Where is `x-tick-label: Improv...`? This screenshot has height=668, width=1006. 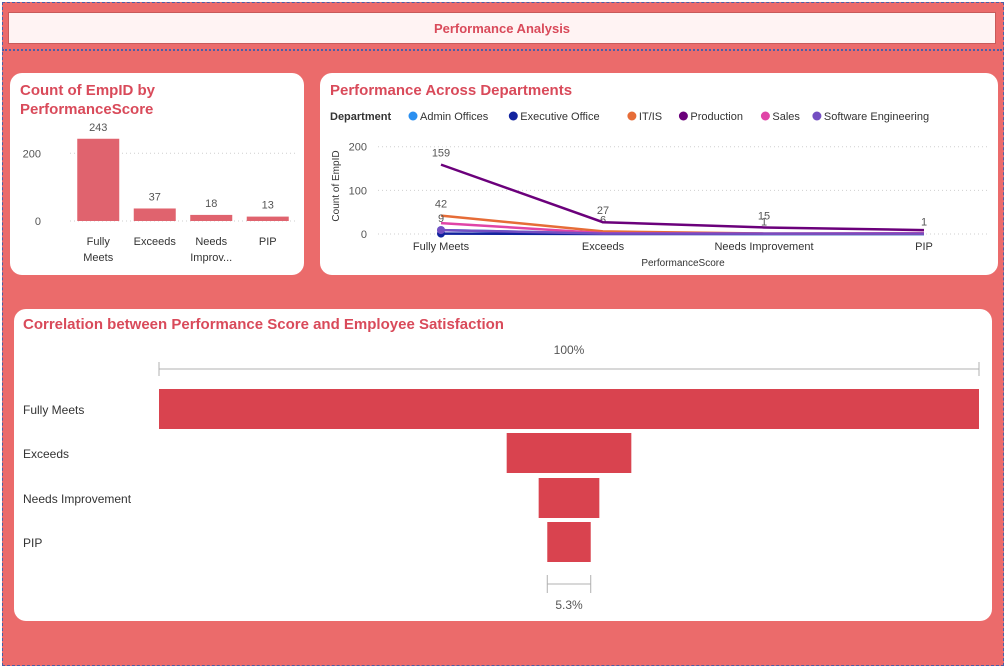
x-tick-label: Improv... is located at coordinates (211, 258).